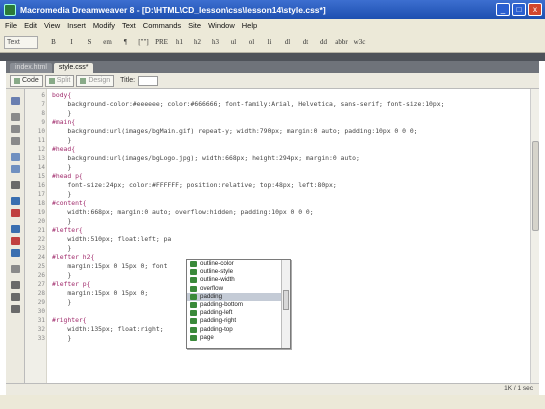 This screenshot has width=545, height=409. What do you see at coordinates (43, 113) in the screenshot?
I see `line-number: 8` at bounding box center [43, 113].